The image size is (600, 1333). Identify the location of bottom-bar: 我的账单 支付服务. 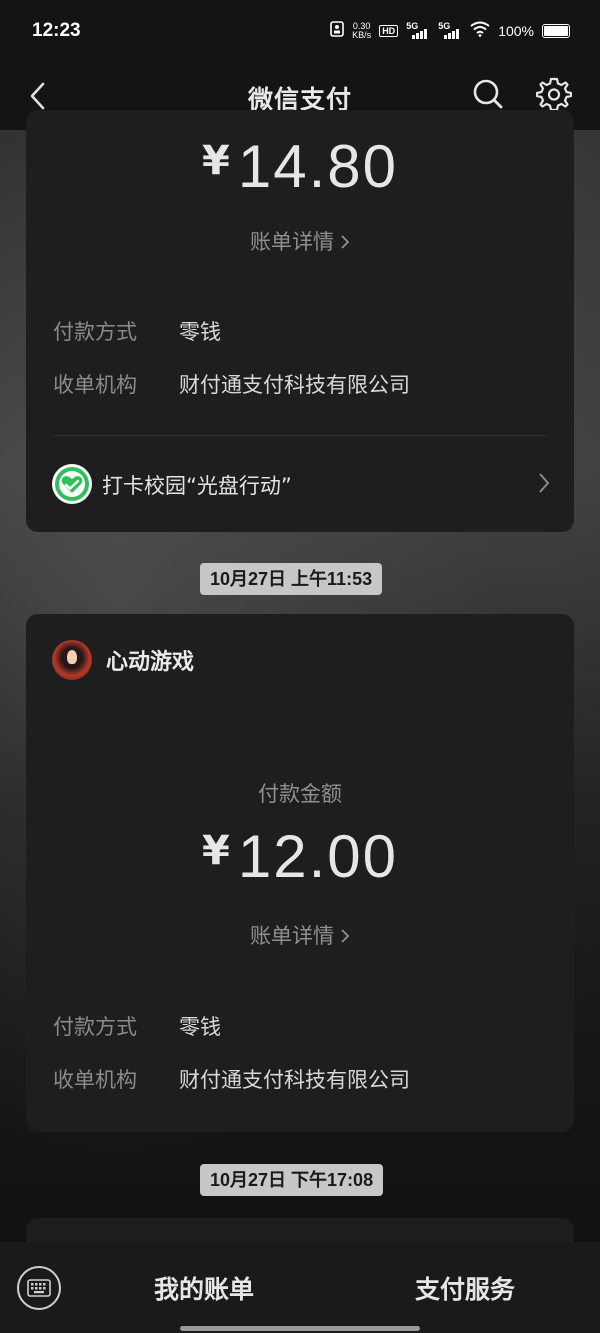
(300, 1287).